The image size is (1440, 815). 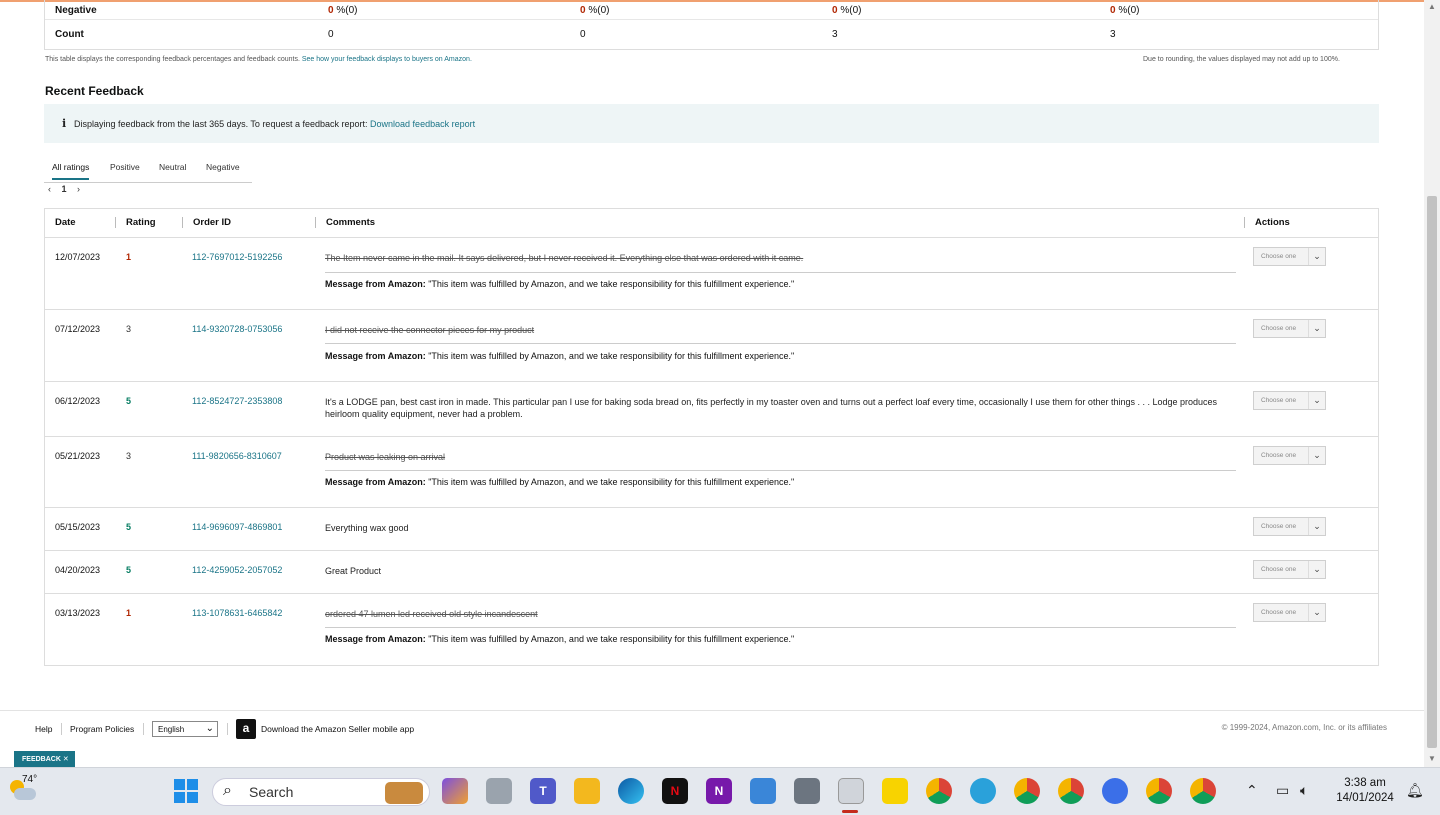 What do you see at coordinates (543, 791) in the screenshot?
I see `teams-icon: T` at bounding box center [543, 791].